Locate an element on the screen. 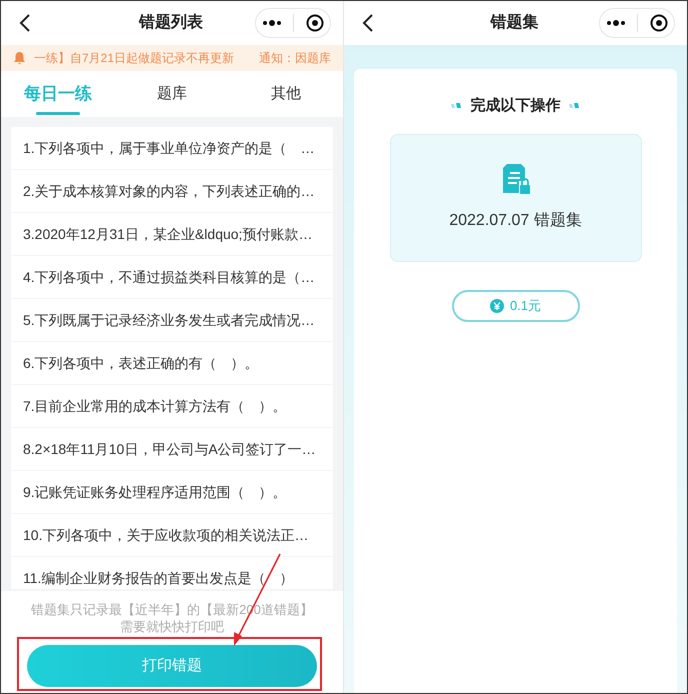 This screenshot has width=688, height=694. hint-text: 需要就快快打印吧 is located at coordinates (172, 626).